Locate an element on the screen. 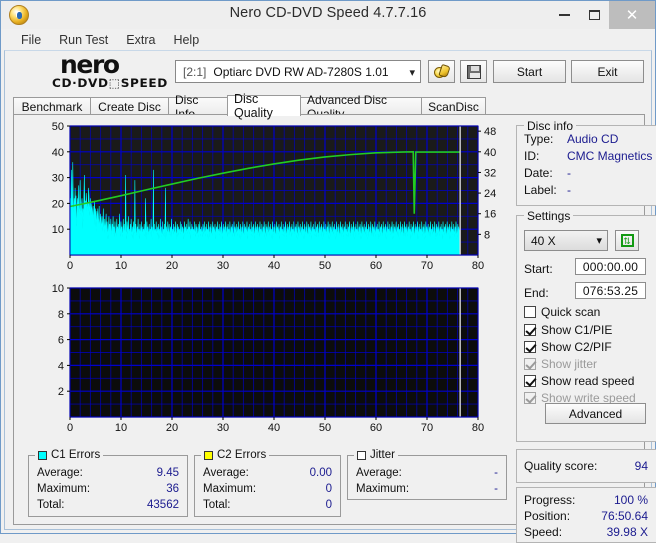  close-icon: ✕ is located at coordinates (632, 15).